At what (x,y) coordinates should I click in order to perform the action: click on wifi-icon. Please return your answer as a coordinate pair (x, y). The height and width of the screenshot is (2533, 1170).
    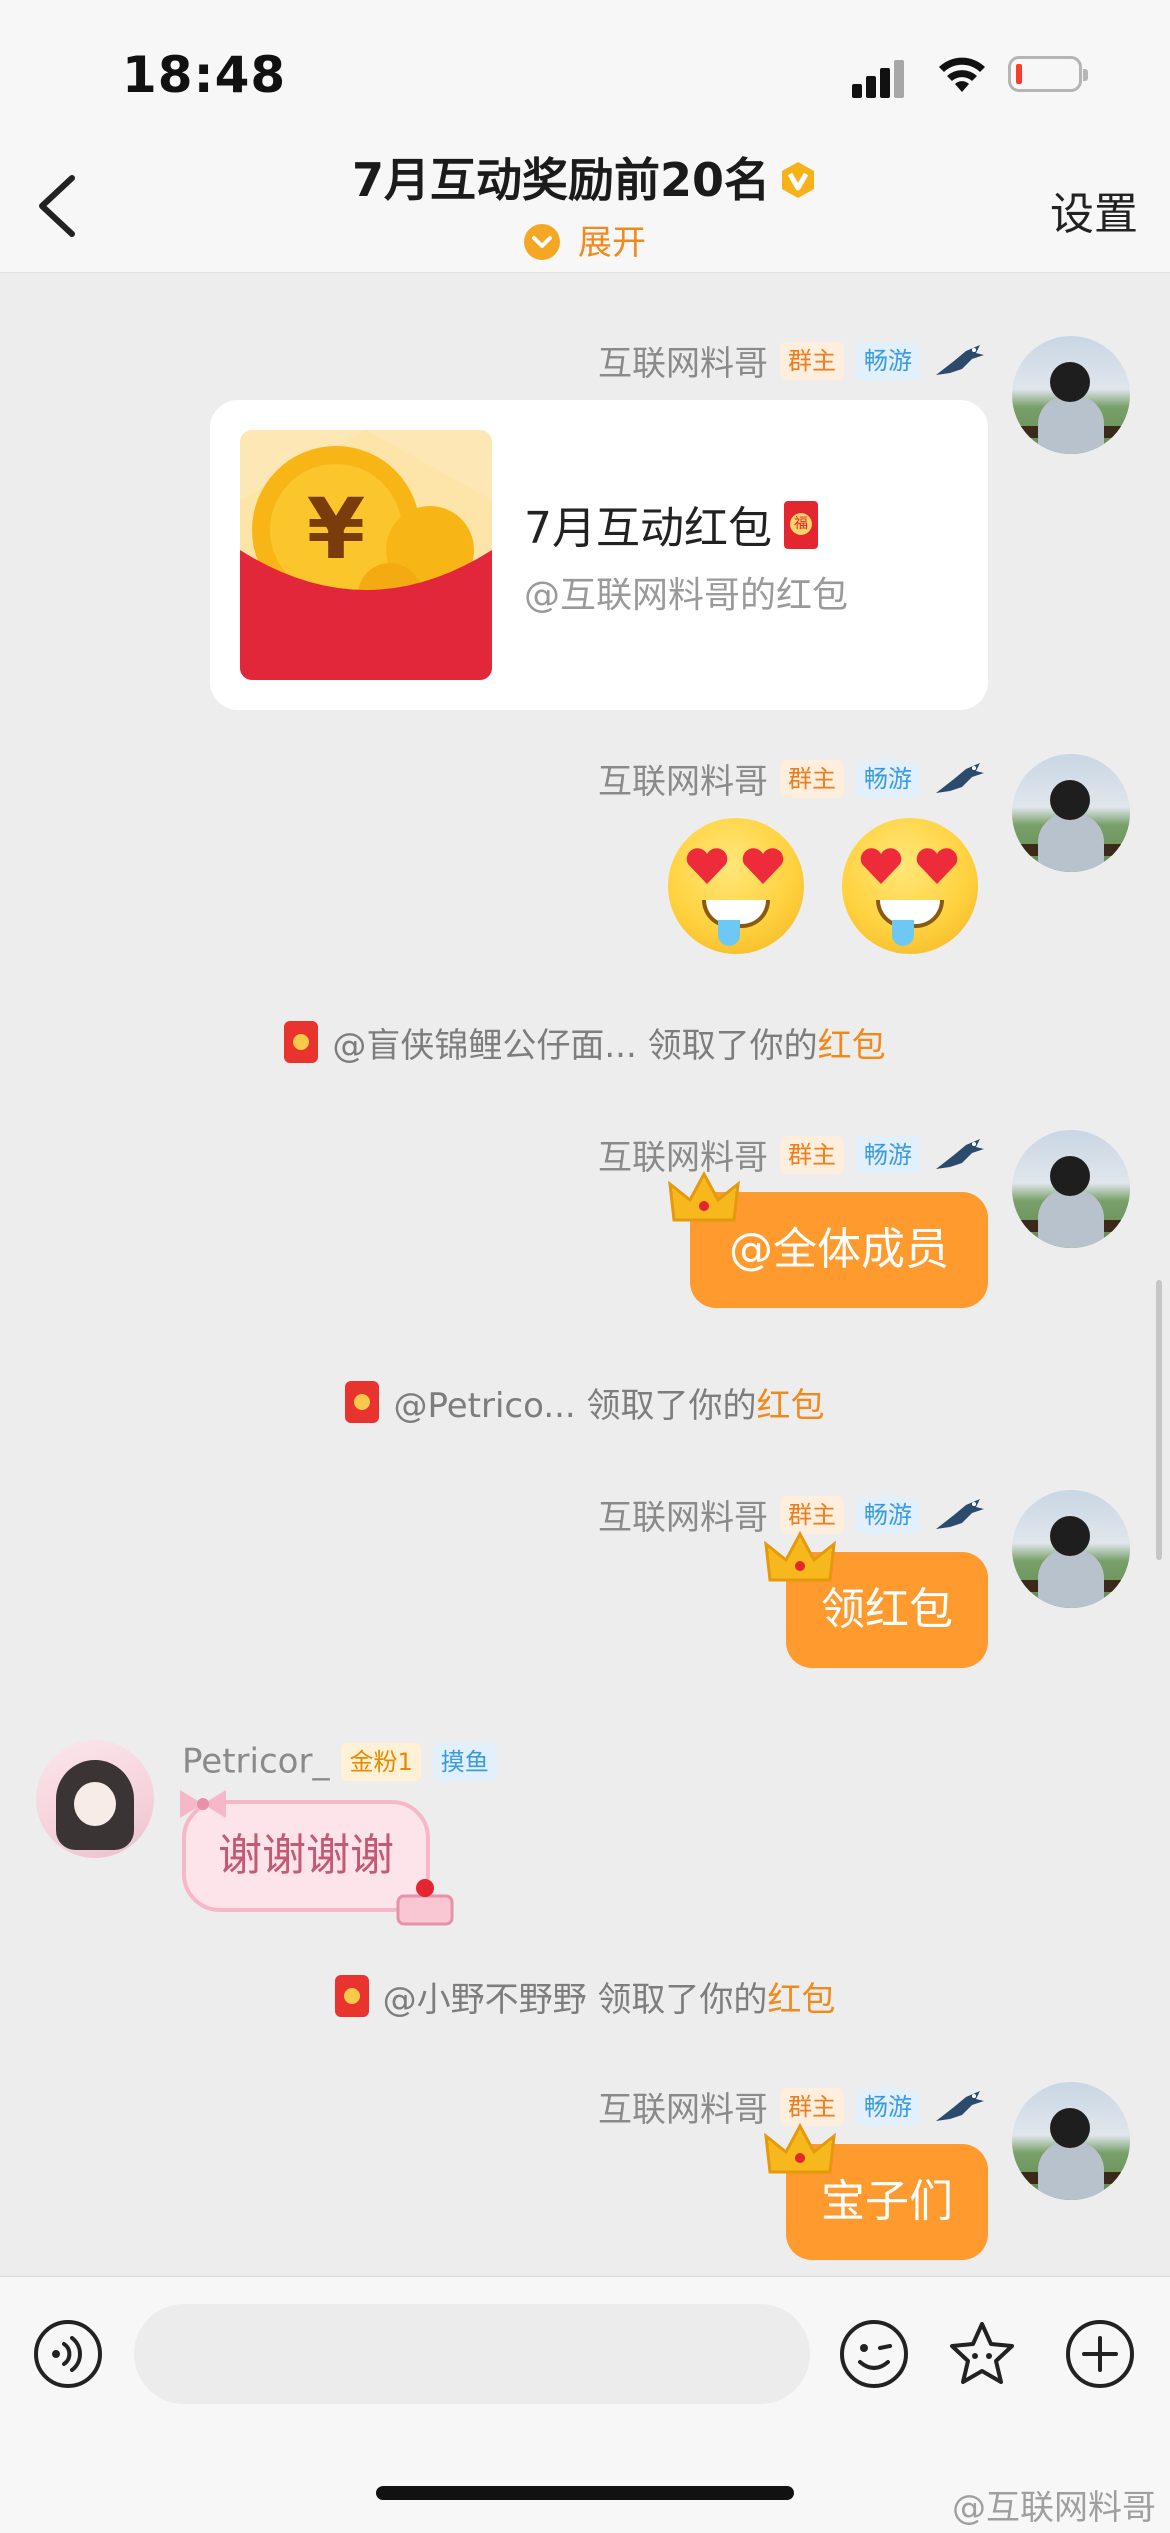
    Looking at the image, I should click on (962, 74).